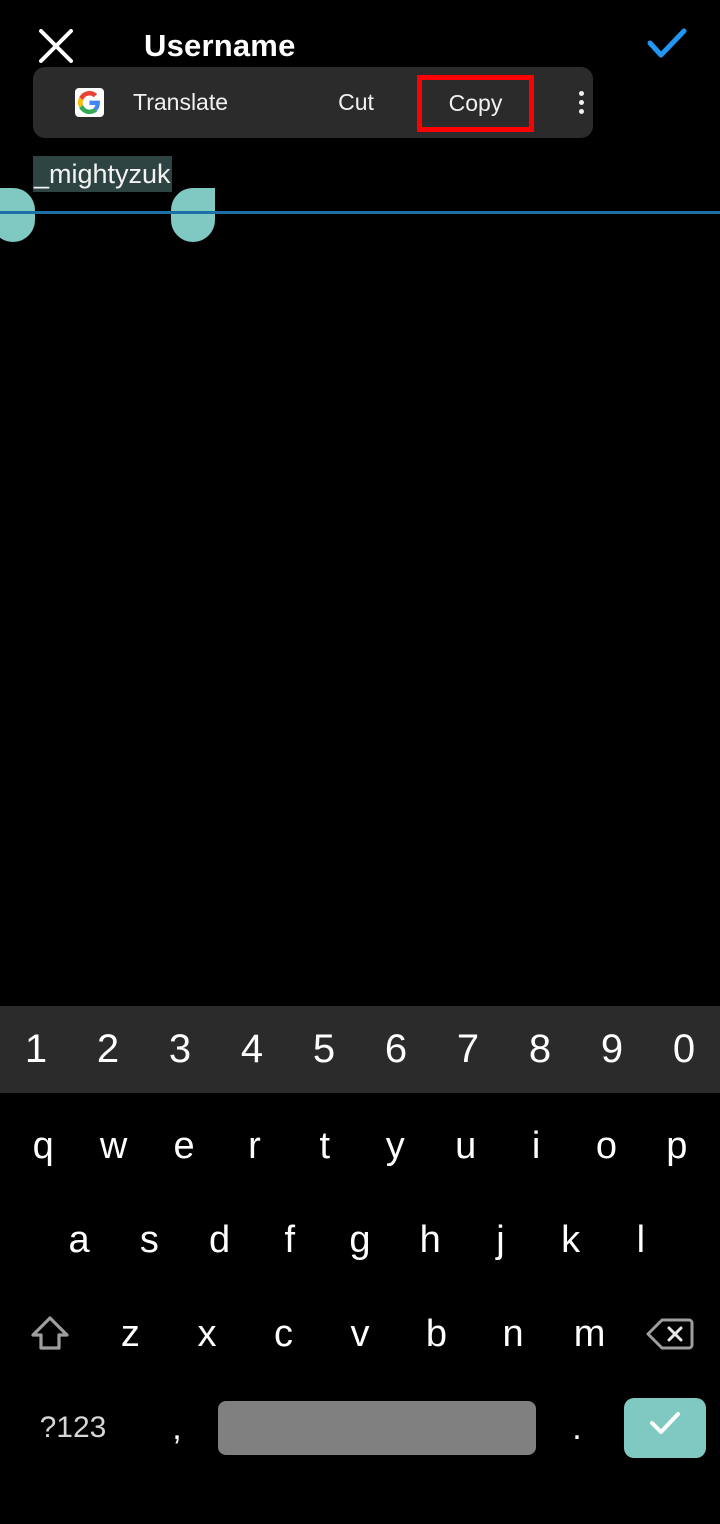 Image resolution: width=720 pixels, height=1524 pixels. I want to click on more-vertical-icon, so click(581, 102).